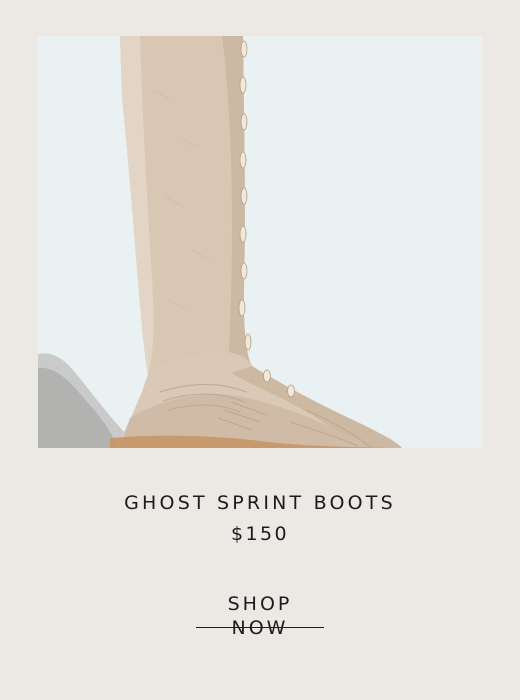  Describe the element at coordinates (260, 503) in the screenshot. I see `product-title: GHOST SPRINT BOOTS` at that location.